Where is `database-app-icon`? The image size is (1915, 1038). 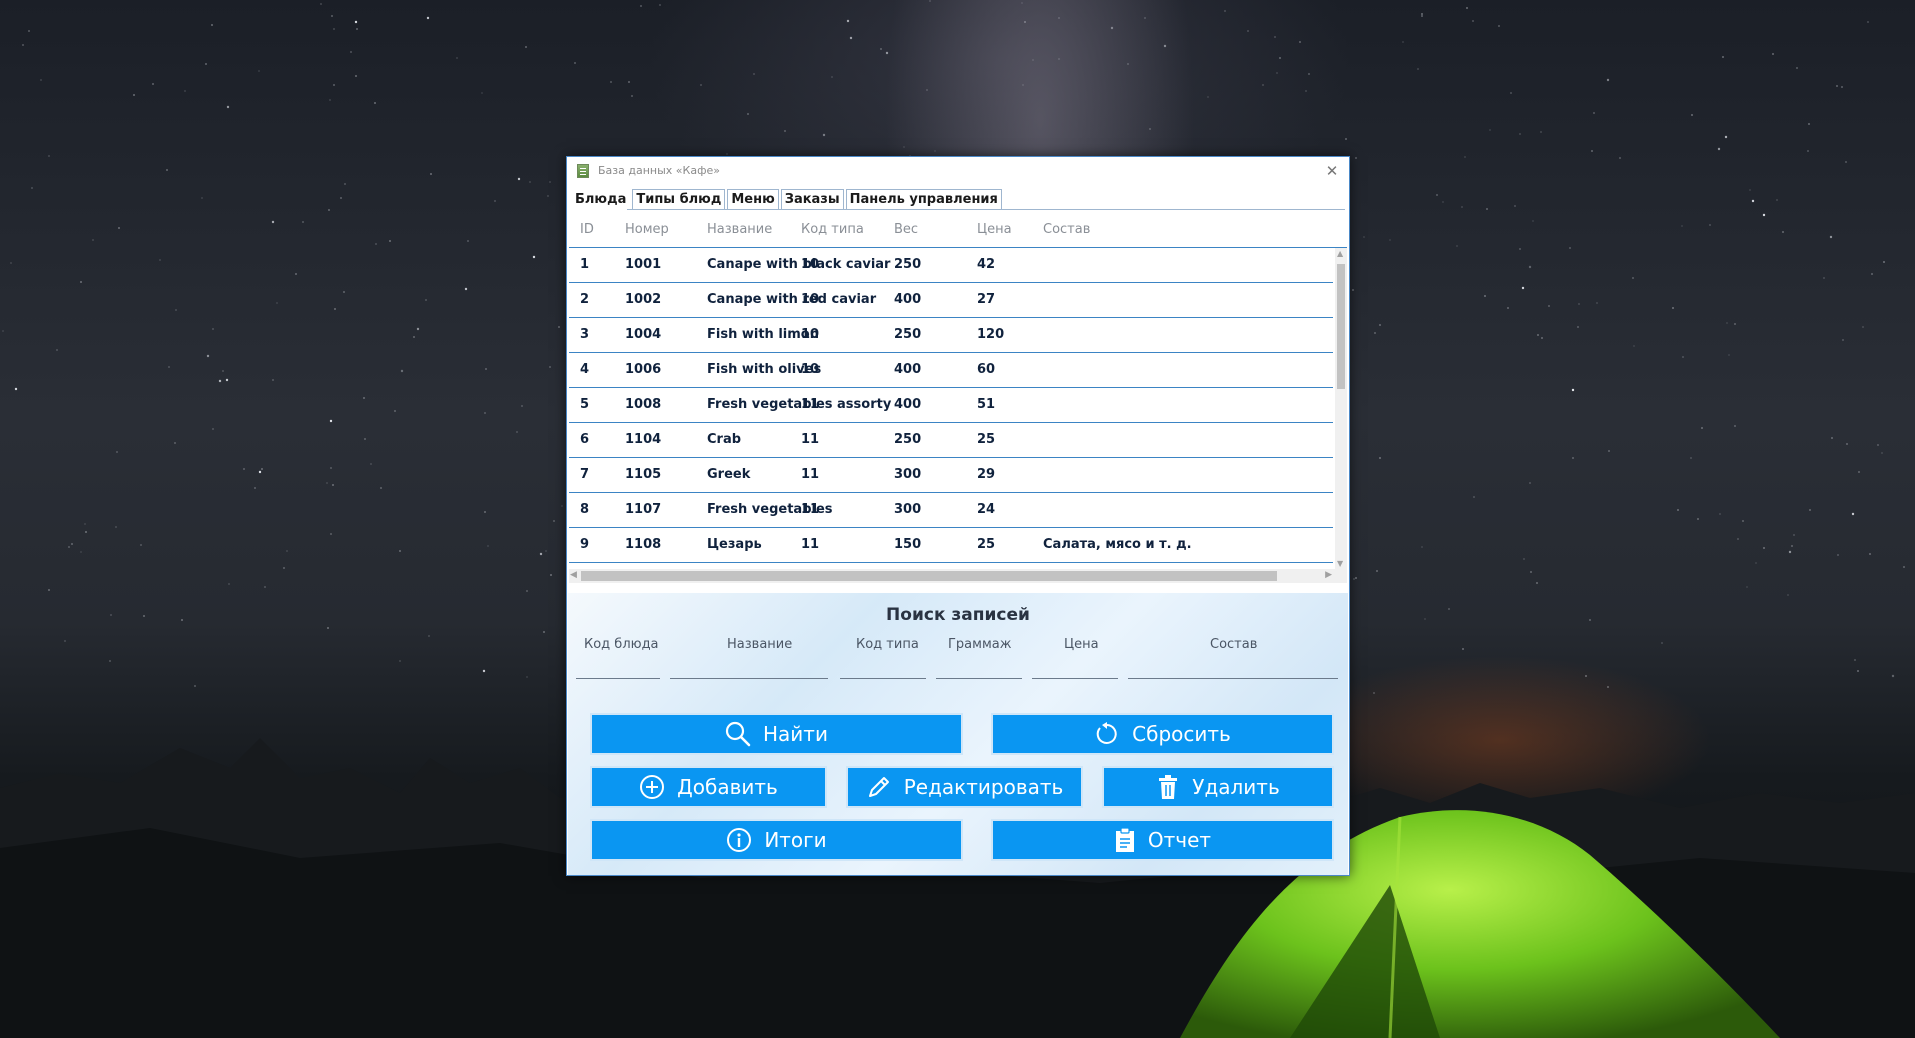 database-app-icon is located at coordinates (583, 171).